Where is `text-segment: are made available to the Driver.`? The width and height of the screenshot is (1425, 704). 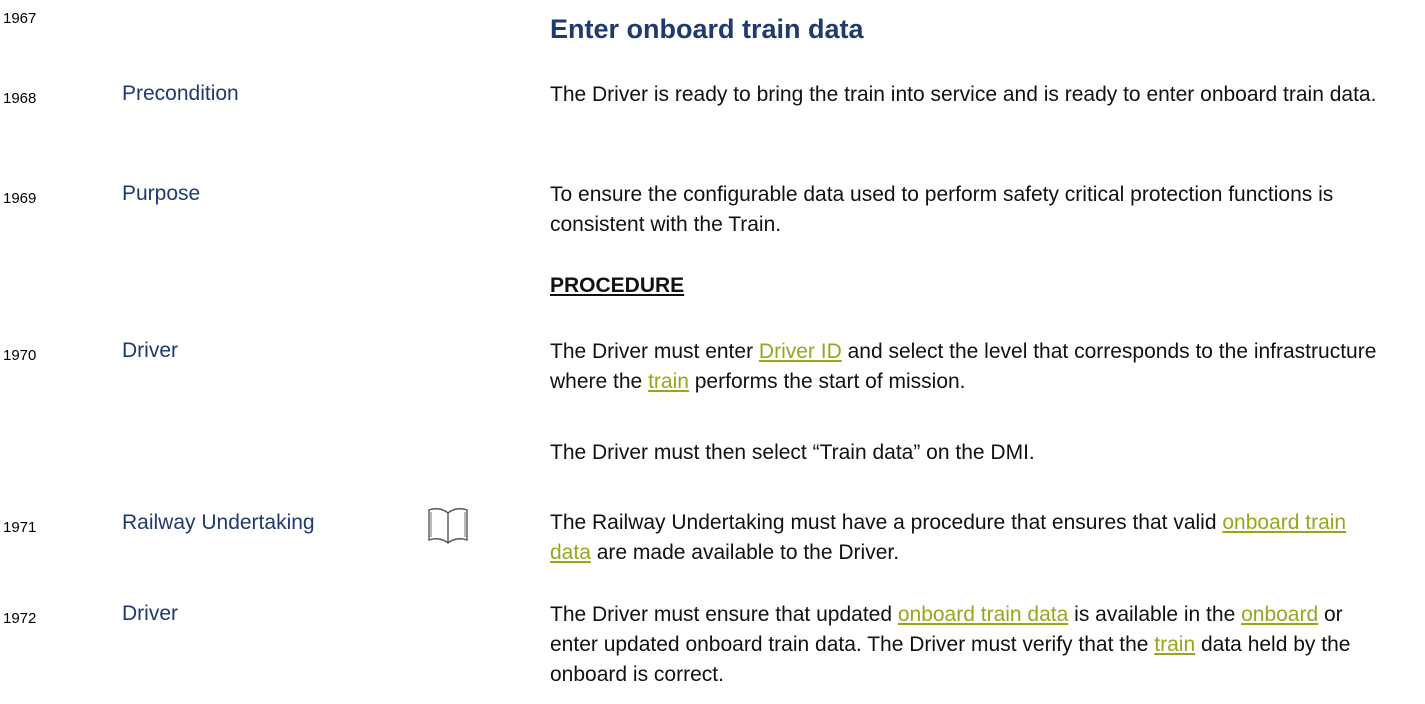 text-segment: are made available to the Driver. is located at coordinates (745, 552).